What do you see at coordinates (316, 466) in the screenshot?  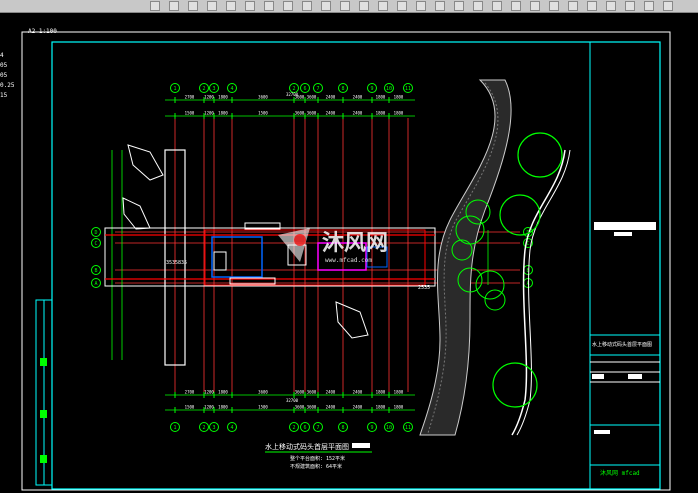 I see `note-area-2: 不规建筑面积: 64平米` at bounding box center [316, 466].